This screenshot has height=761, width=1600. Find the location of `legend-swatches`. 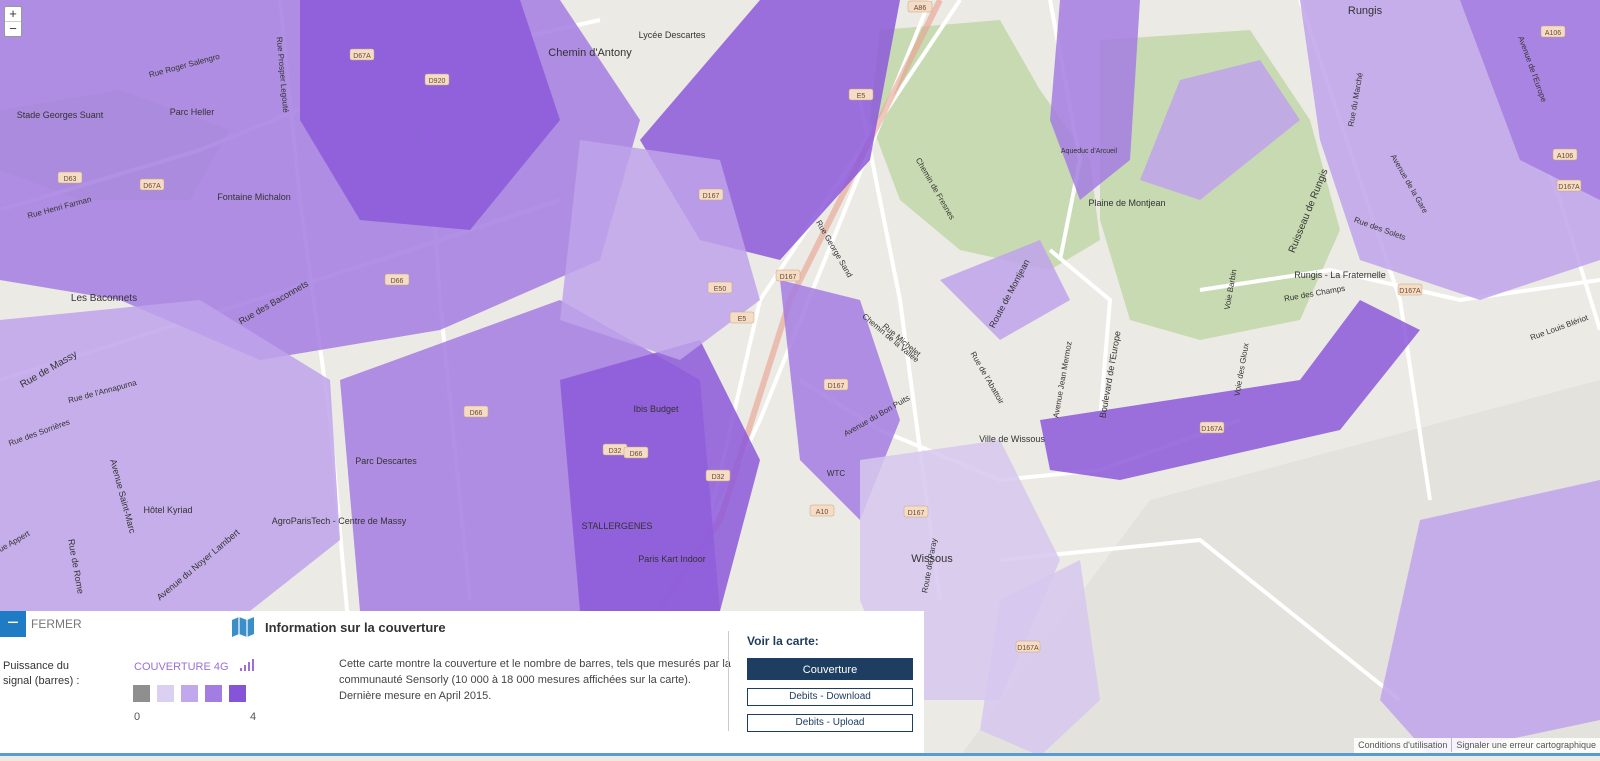

legend-swatches is located at coordinates (193, 694).